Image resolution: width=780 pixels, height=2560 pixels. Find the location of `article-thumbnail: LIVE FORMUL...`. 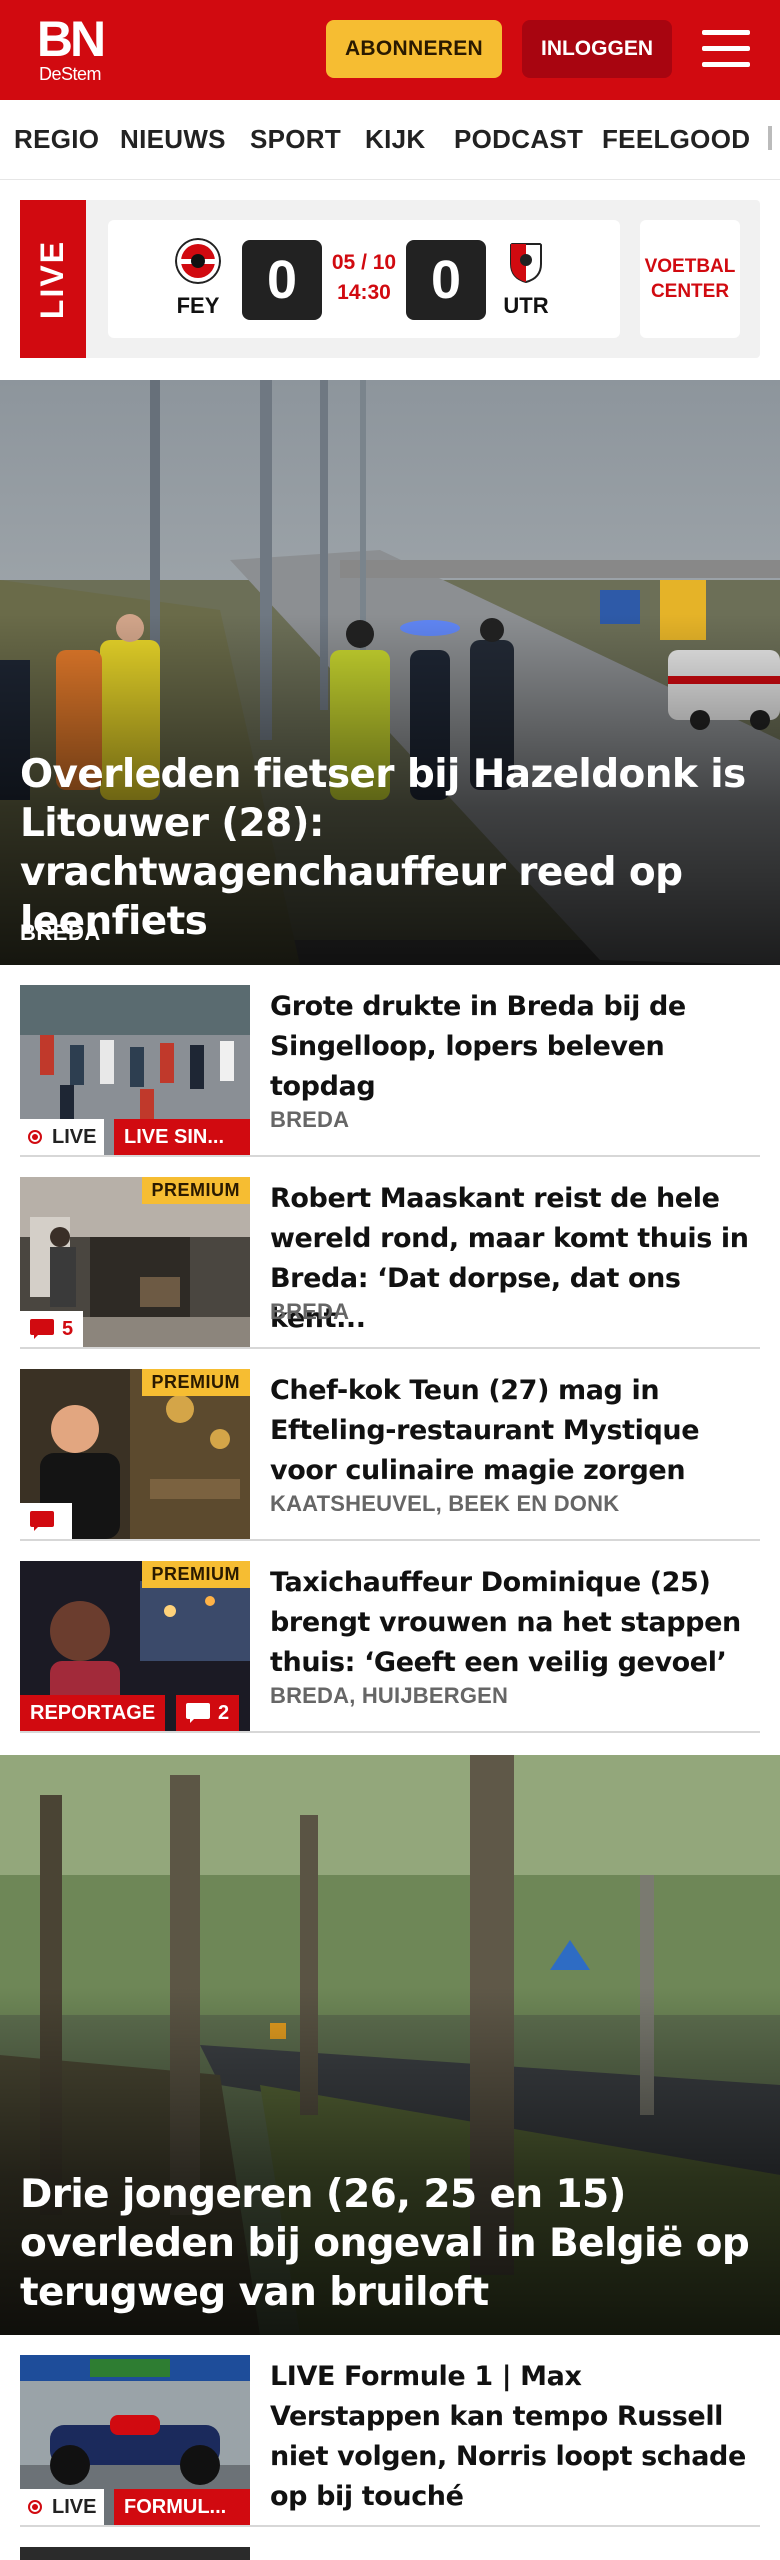

article-thumbnail: LIVE FORMUL... is located at coordinates (135, 2440).